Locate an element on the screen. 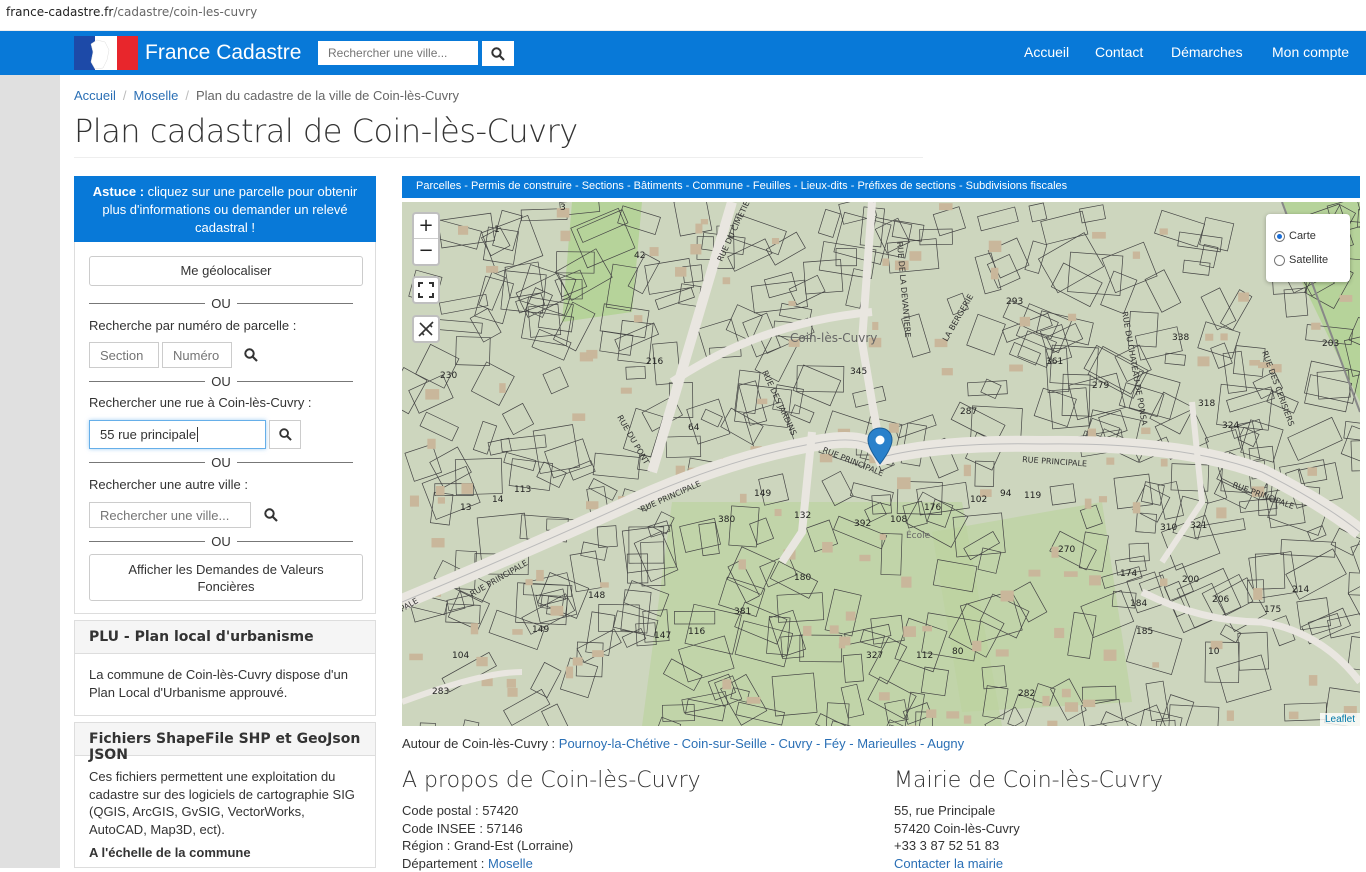 The width and height of the screenshot is (1366, 872). parcel-number: 282 is located at coordinates (1026, 694).